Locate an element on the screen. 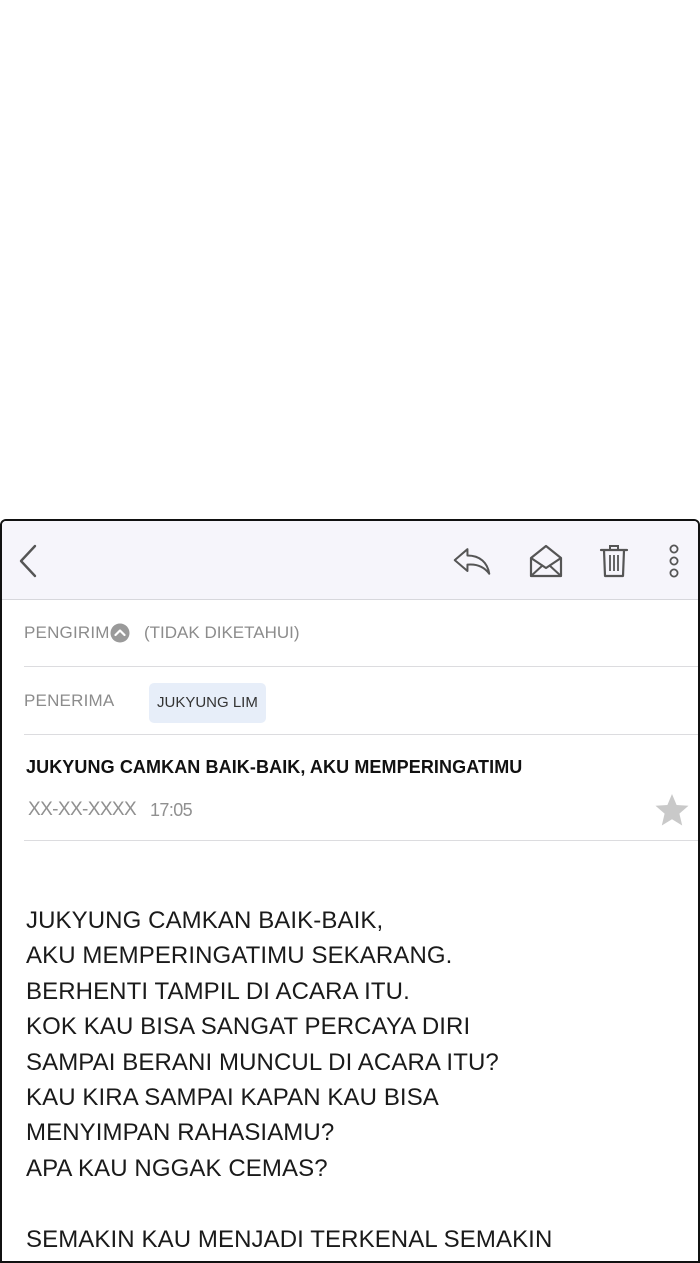 The image size is (700, 1263). recipient-row: PENERIMA JUKYUNG LIM is located at coordinates (361, 701).